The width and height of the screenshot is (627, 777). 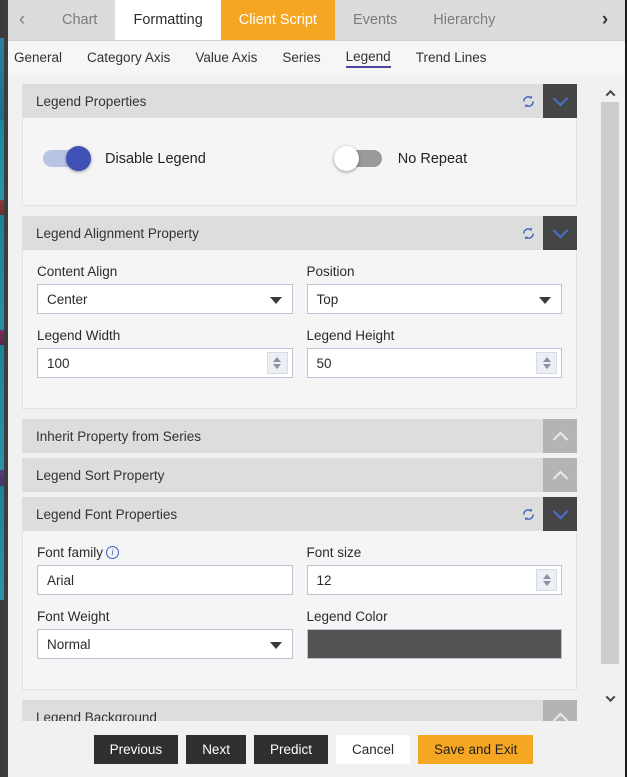 I want to click on select-font-weight: Normal, so click(x=165, y=644).